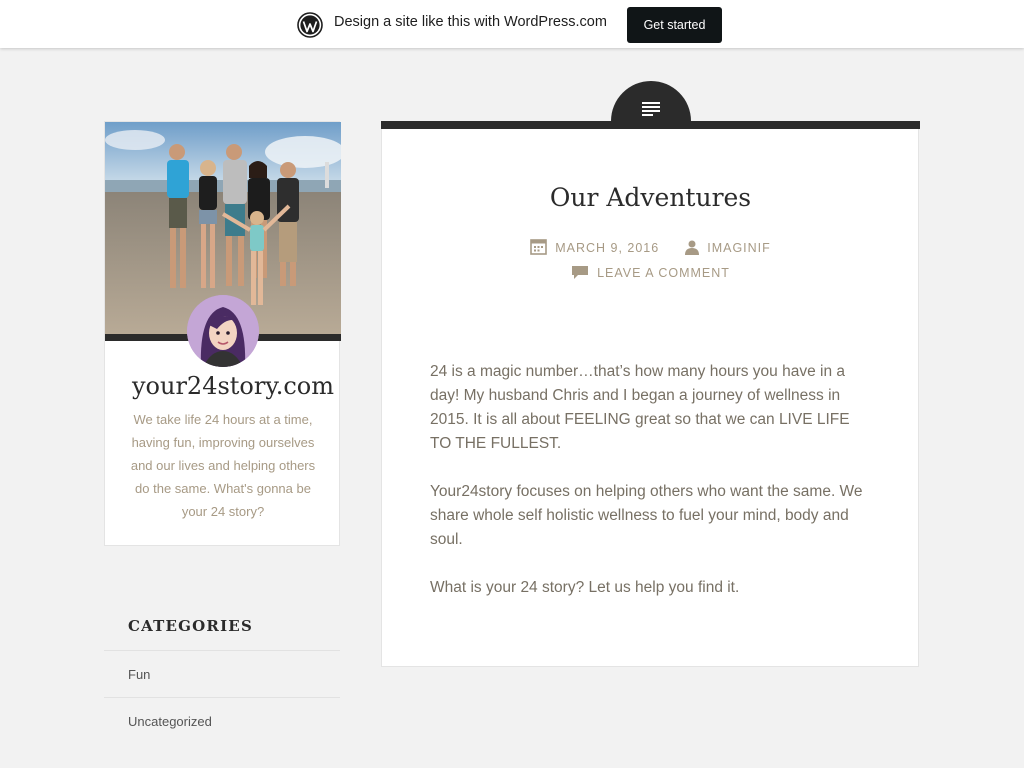  I want to click on post-comment-meta: LEAVE A COMMENT, so click(650, 272).